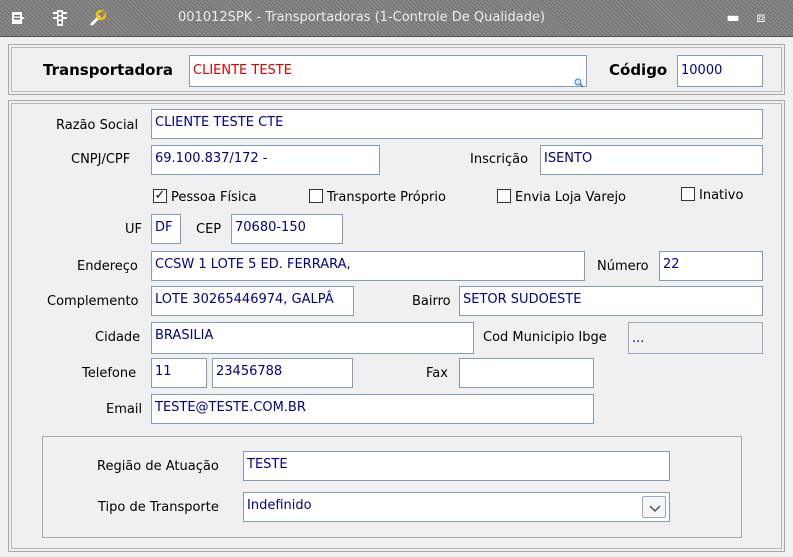  I want to click on razao-social-input: CLIENTE TESTE CTE, so click(457, 124).